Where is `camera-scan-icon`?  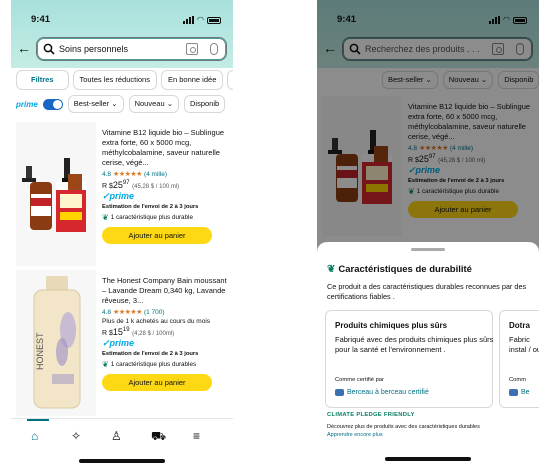 camera-scan-icon is located at coordinates (192, 49).